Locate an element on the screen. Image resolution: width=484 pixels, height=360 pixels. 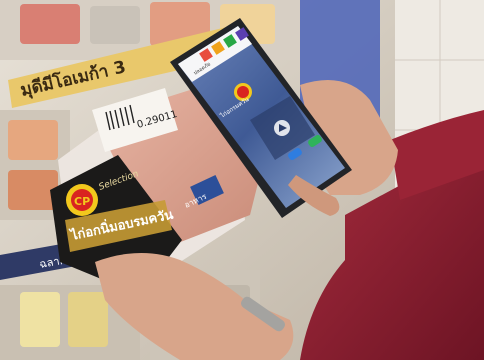
cp-logo-text: CP is located at coordinates (82, 201).